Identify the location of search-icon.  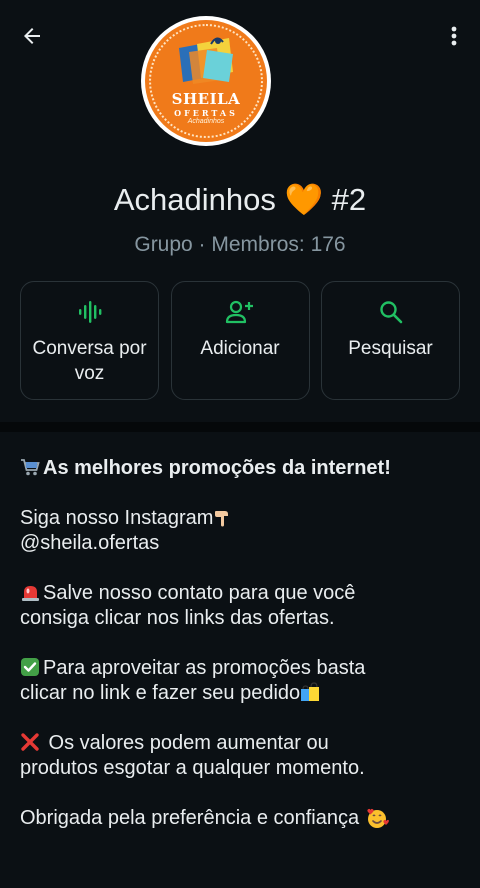
(390, 312).